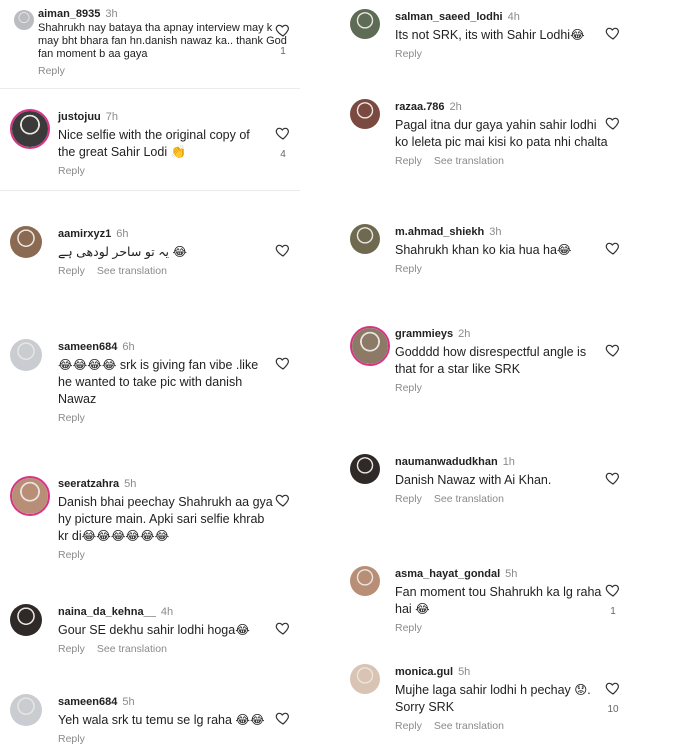  I want to click on comment-time: 3h, so click(111, 14).